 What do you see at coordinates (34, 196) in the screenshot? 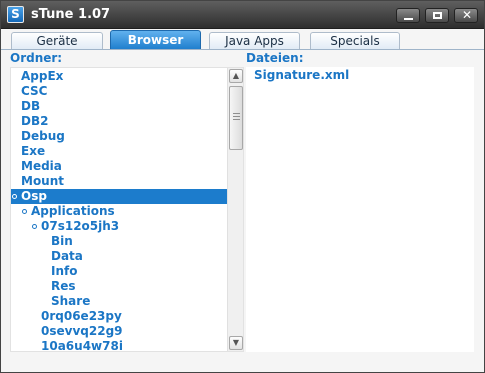
I see `tree-item-label: Osp` at bounding box center [34, 196].